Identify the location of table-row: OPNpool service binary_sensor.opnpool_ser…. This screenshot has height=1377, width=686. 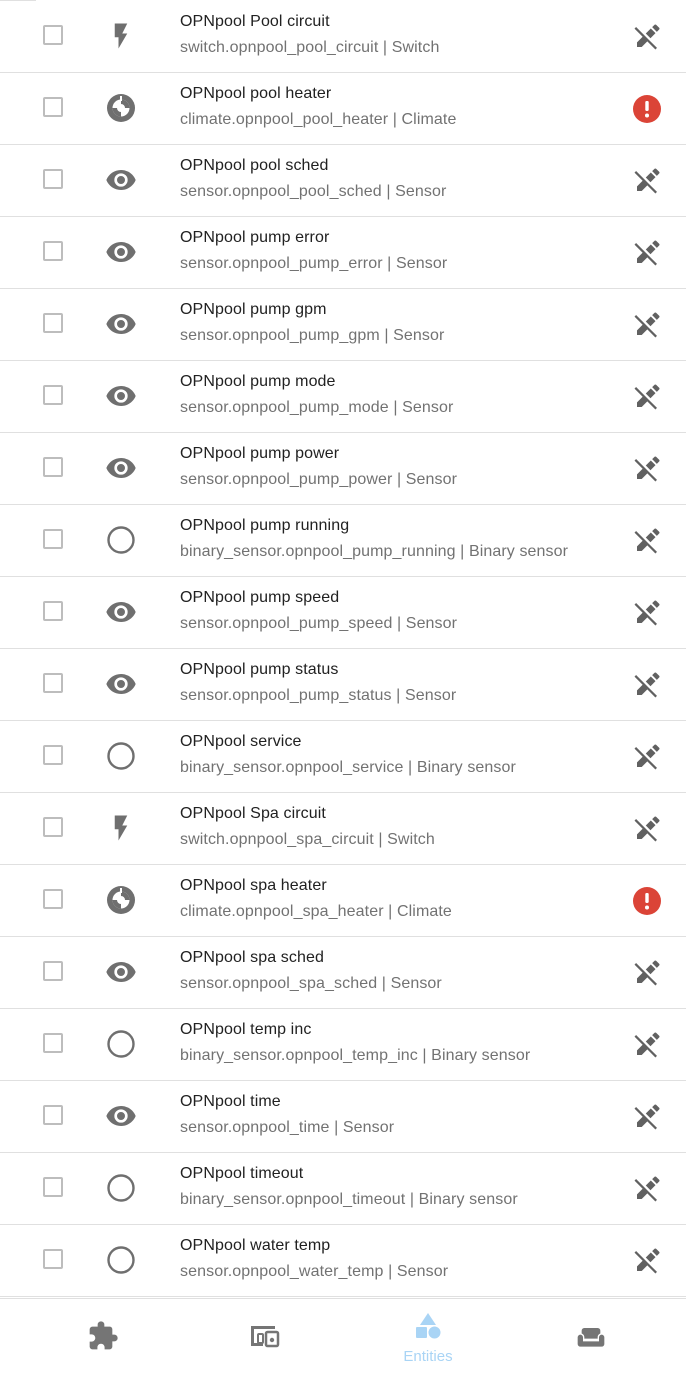
(343, 757).